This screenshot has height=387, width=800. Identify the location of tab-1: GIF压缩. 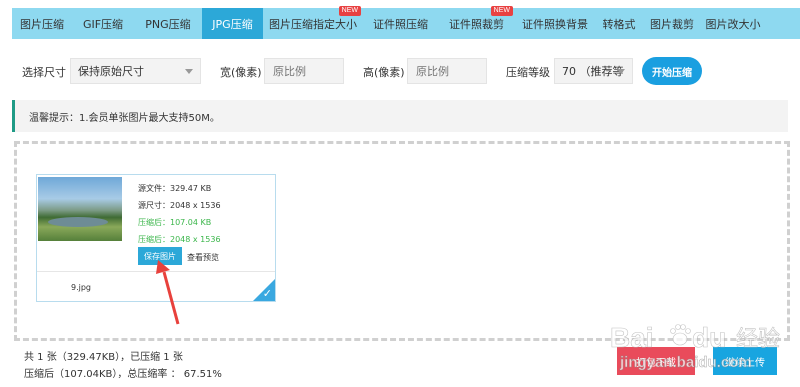
(103, 23).